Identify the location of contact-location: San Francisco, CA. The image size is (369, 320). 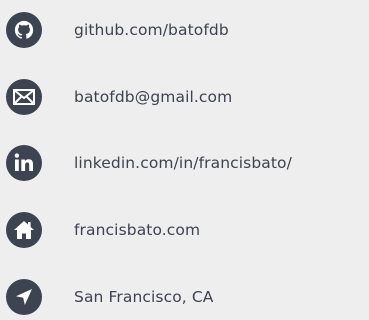
(109, 297).